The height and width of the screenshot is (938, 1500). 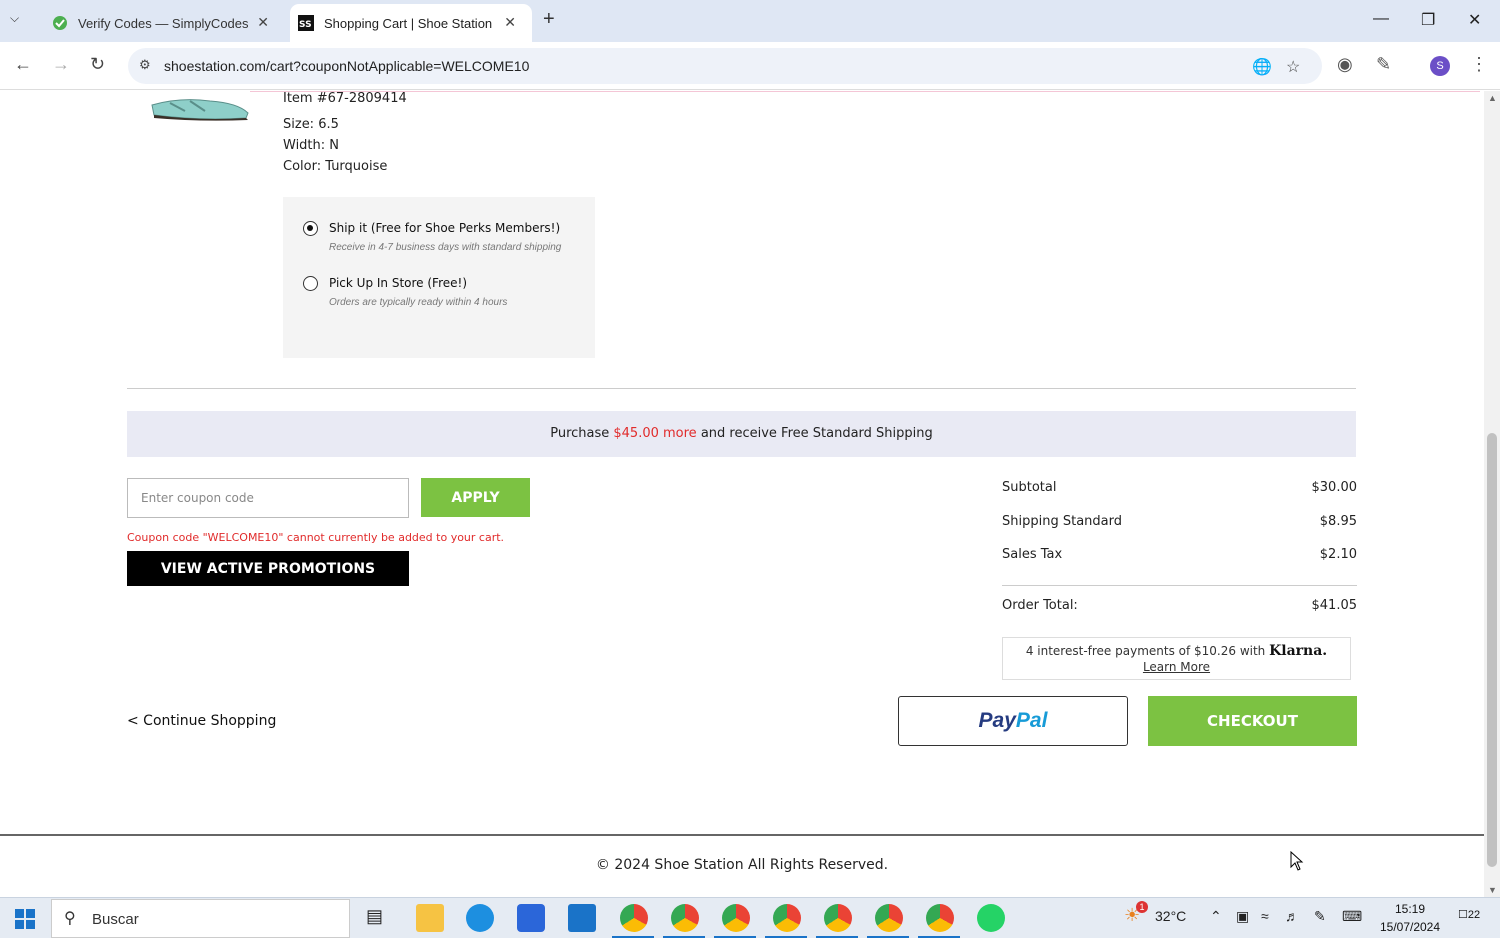 What do you see at coordinates (1032, 554) in the screenshot?
I see `tax-label: Sales Tax` at bounding box center [1032, 554].